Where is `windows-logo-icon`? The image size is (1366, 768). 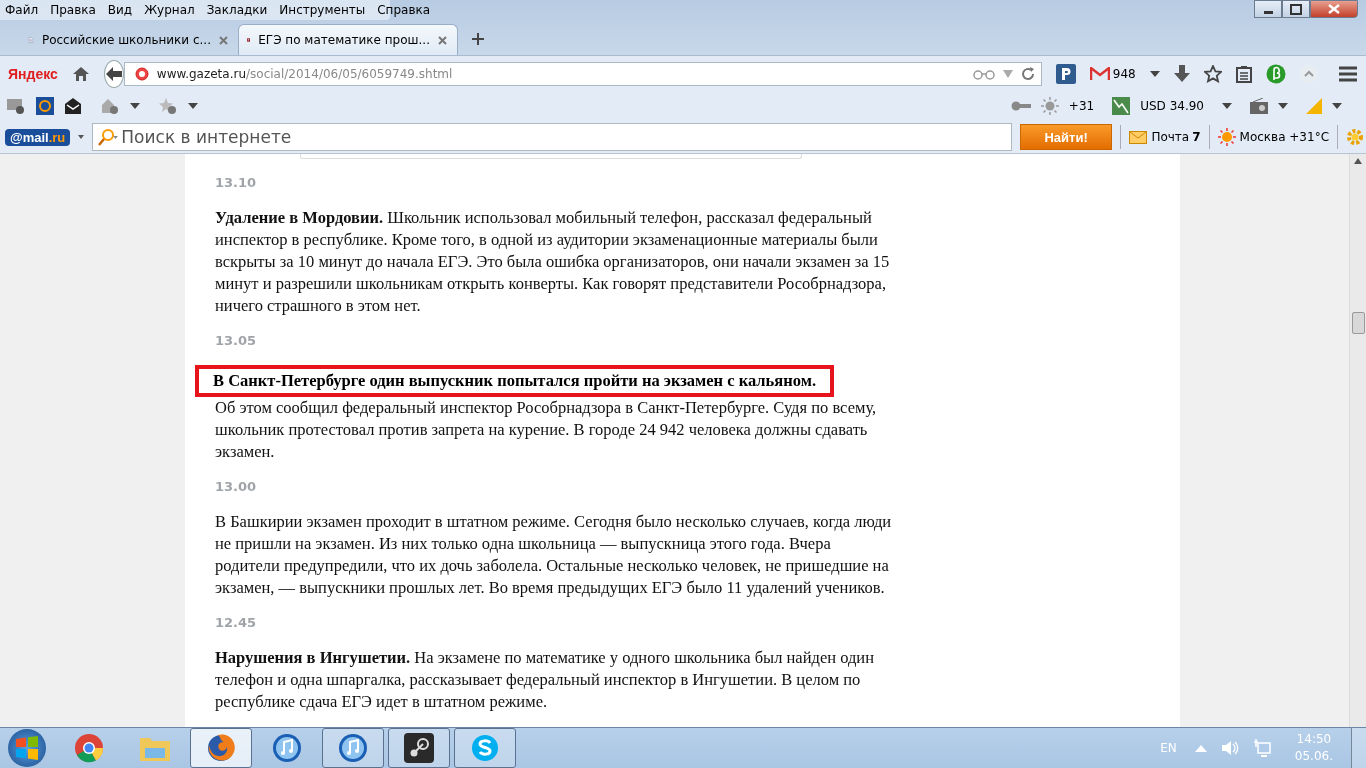
windows-logo-icon is located at coordinates (27, 748).